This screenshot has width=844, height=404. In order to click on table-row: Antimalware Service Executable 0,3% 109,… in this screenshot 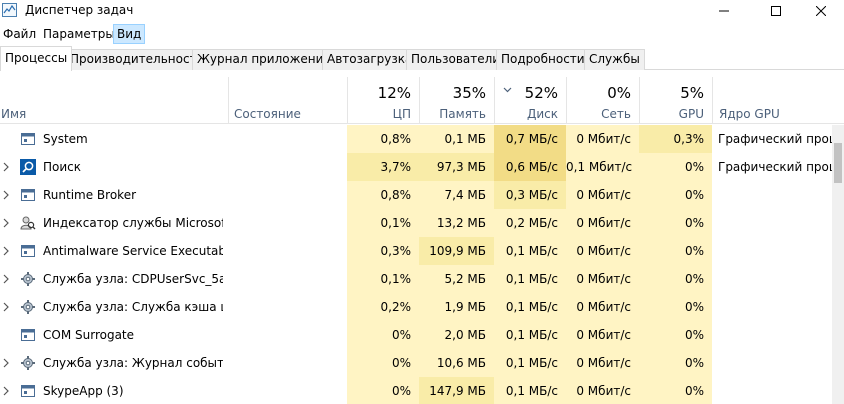, I will do `click(422, 251)`.